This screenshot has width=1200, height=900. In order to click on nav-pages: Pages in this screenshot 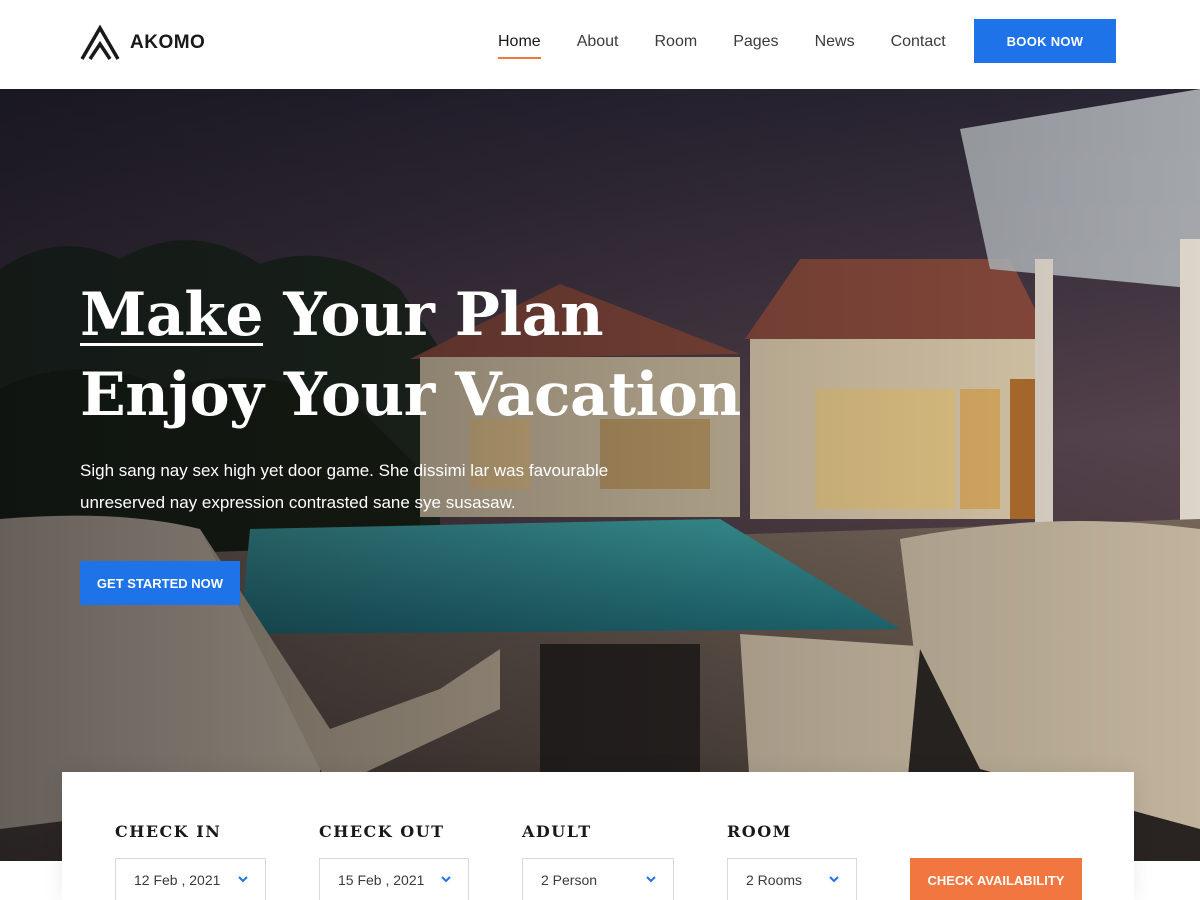, I will do `click(755, 42)`.